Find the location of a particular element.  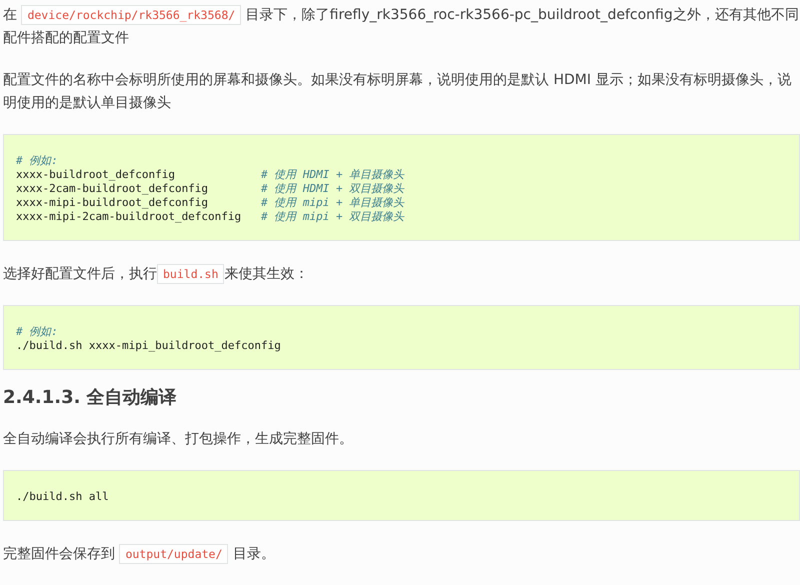

code-line: xxxx-mipi-buildroot_defconfig is located at coordinates (113, 203).